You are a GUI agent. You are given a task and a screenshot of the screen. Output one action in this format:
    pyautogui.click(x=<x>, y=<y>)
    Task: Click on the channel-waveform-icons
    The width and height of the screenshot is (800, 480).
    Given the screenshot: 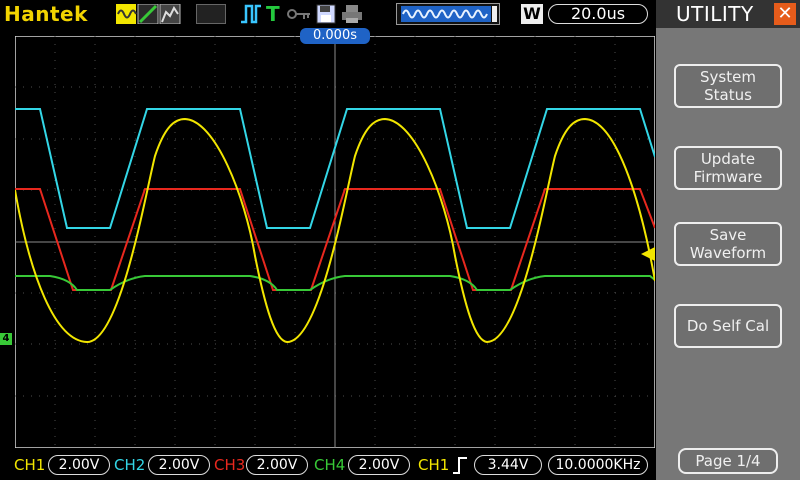 What is the action you would take?
    pyautogui.click(x=151, y=14)
    